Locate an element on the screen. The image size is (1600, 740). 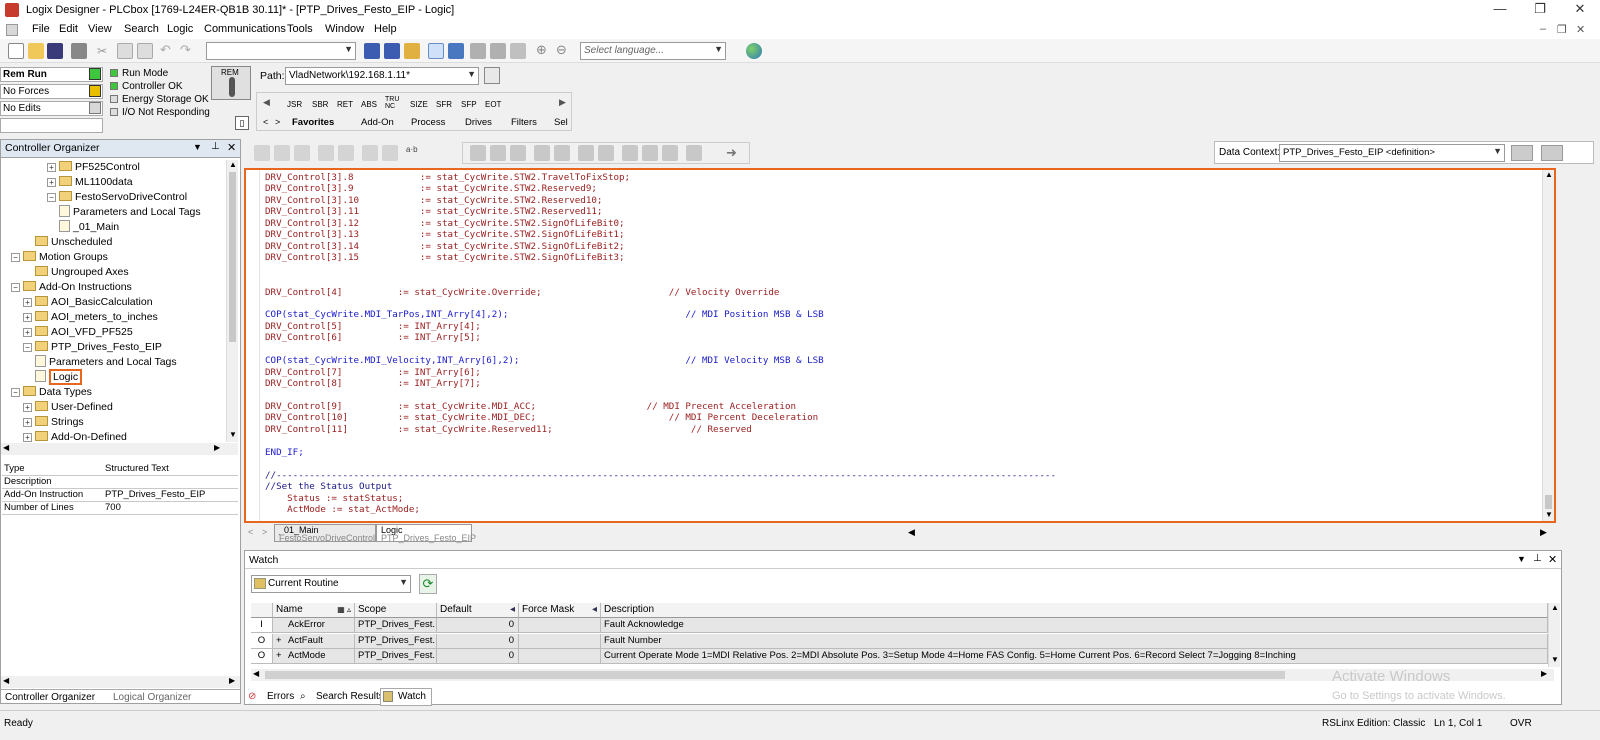
uncomment-icon is located at coordinates (390, 153).